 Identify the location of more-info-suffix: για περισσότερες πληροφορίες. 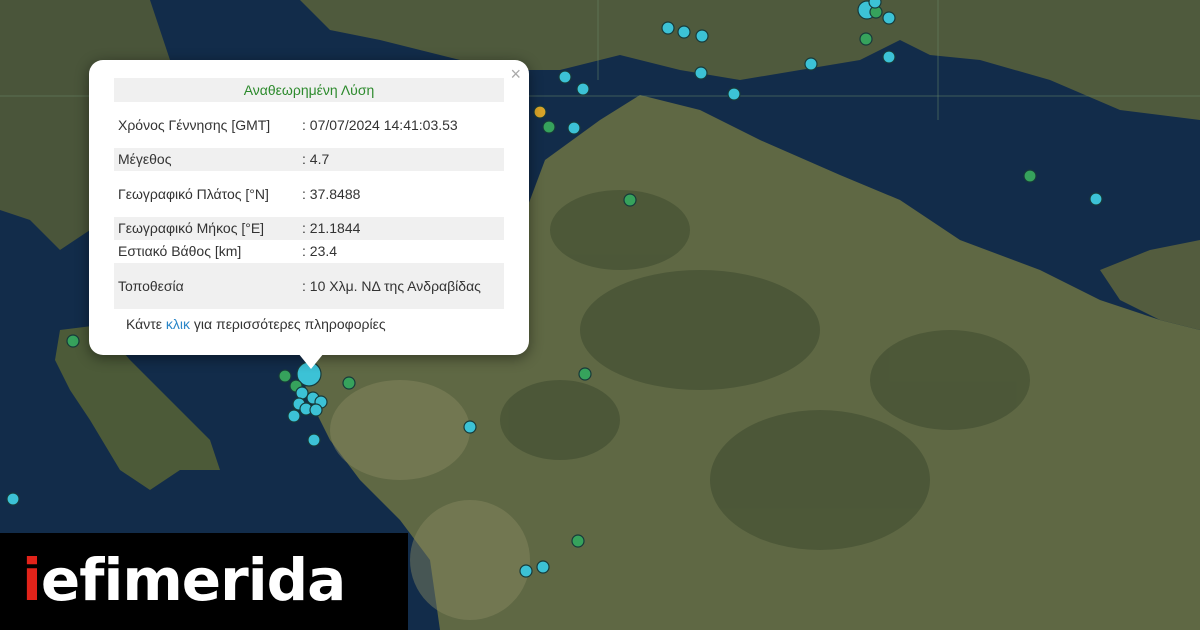
(288, 324).